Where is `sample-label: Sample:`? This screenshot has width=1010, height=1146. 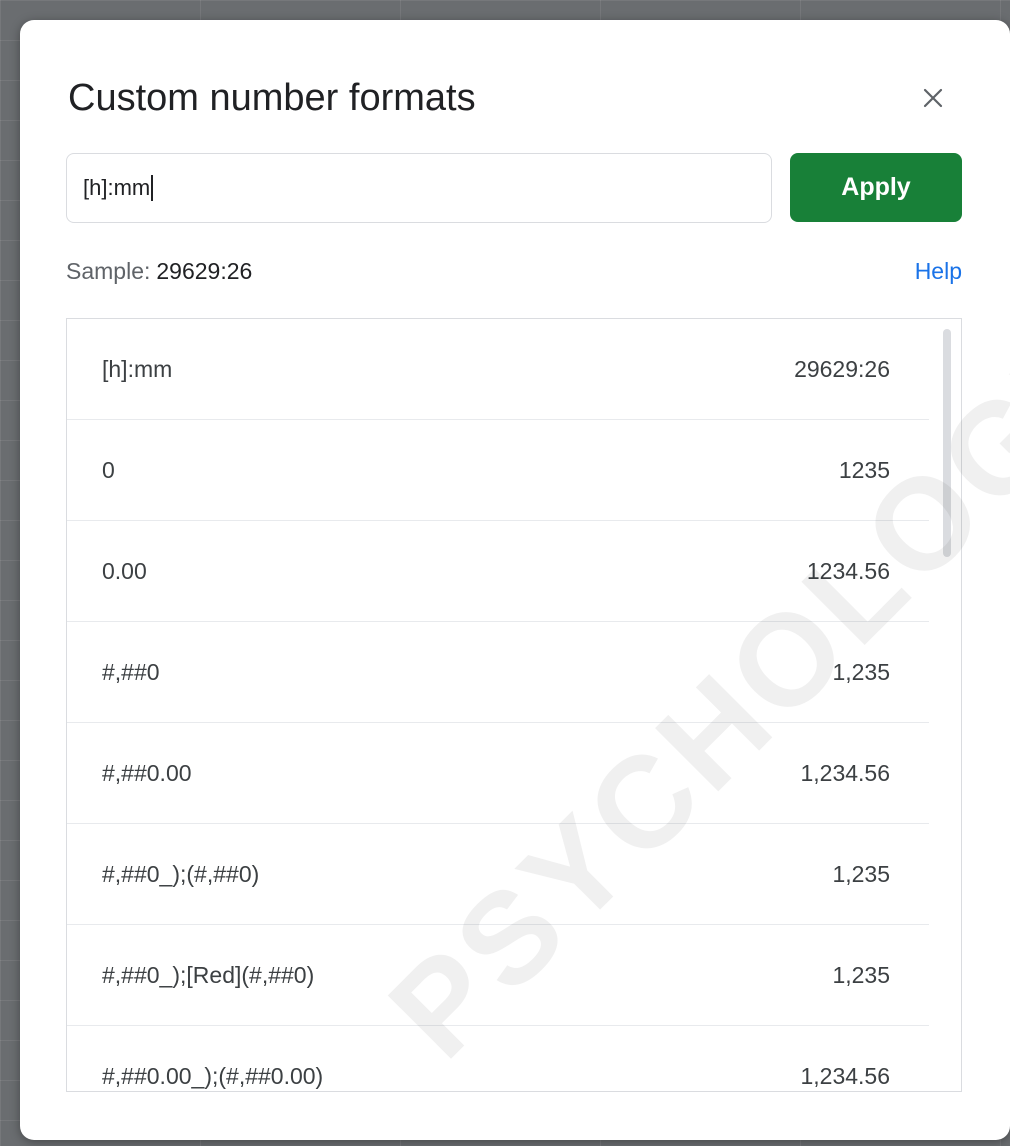 sample-label: Sample: is located at coordinates (108, 271).